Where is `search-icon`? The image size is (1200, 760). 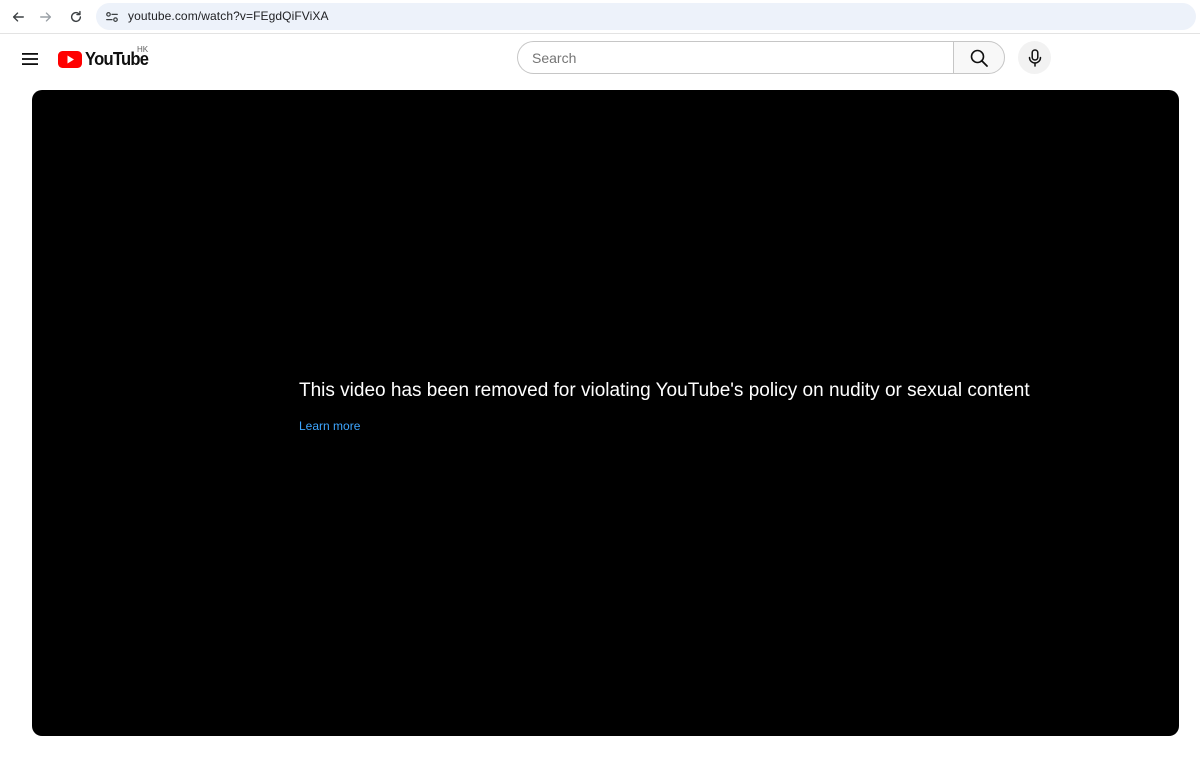 search-icon is located at coordinates (979, 58).